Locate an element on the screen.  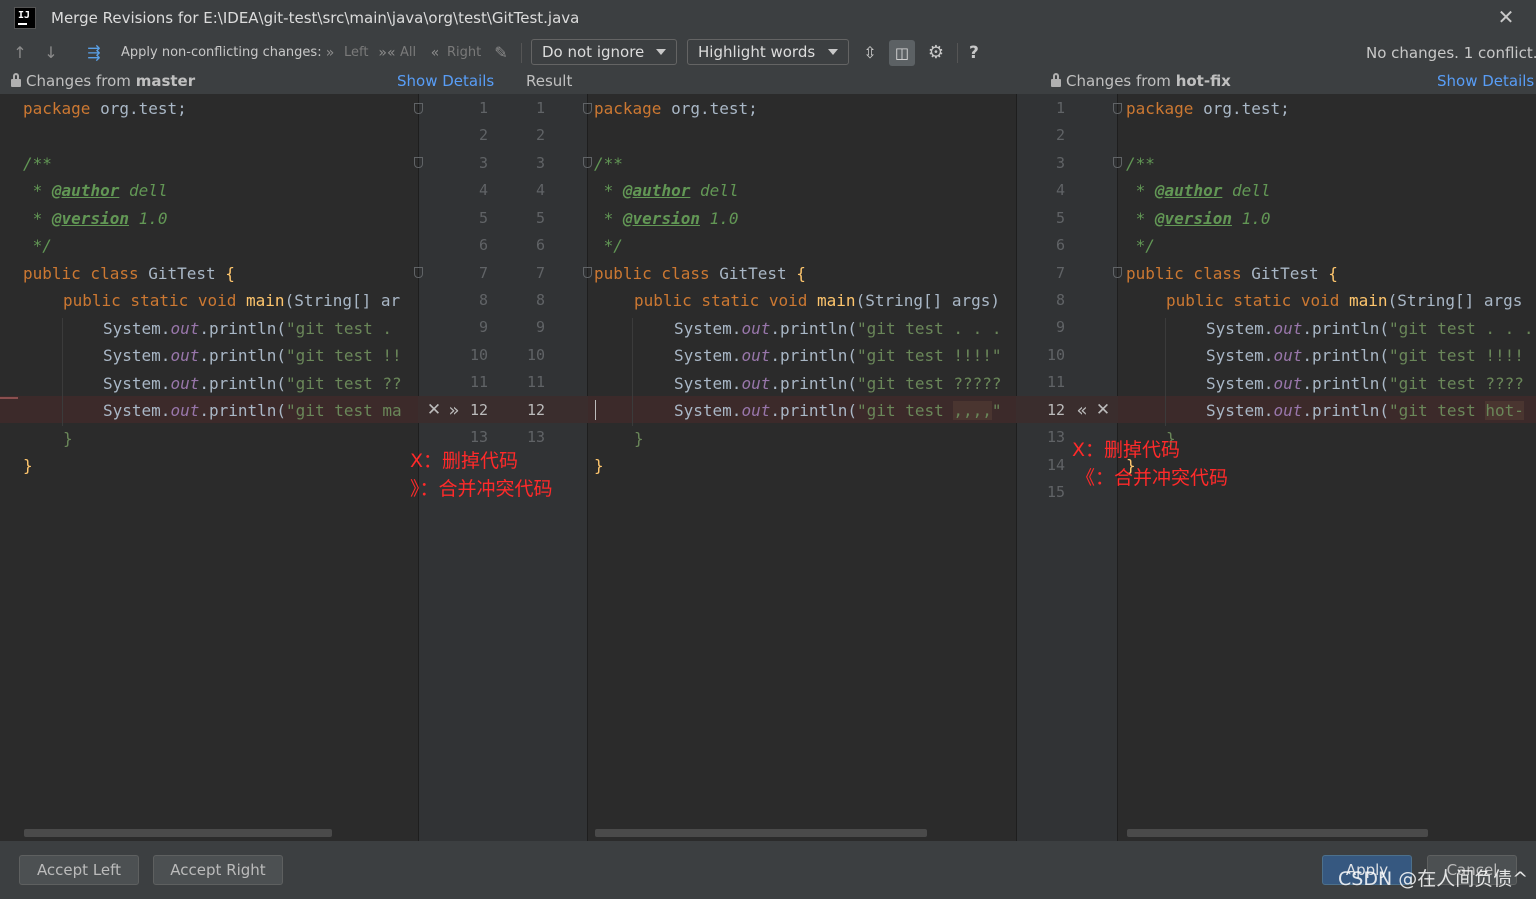
string-literal: "git test !!!! is located at coordinates (1456, 355).